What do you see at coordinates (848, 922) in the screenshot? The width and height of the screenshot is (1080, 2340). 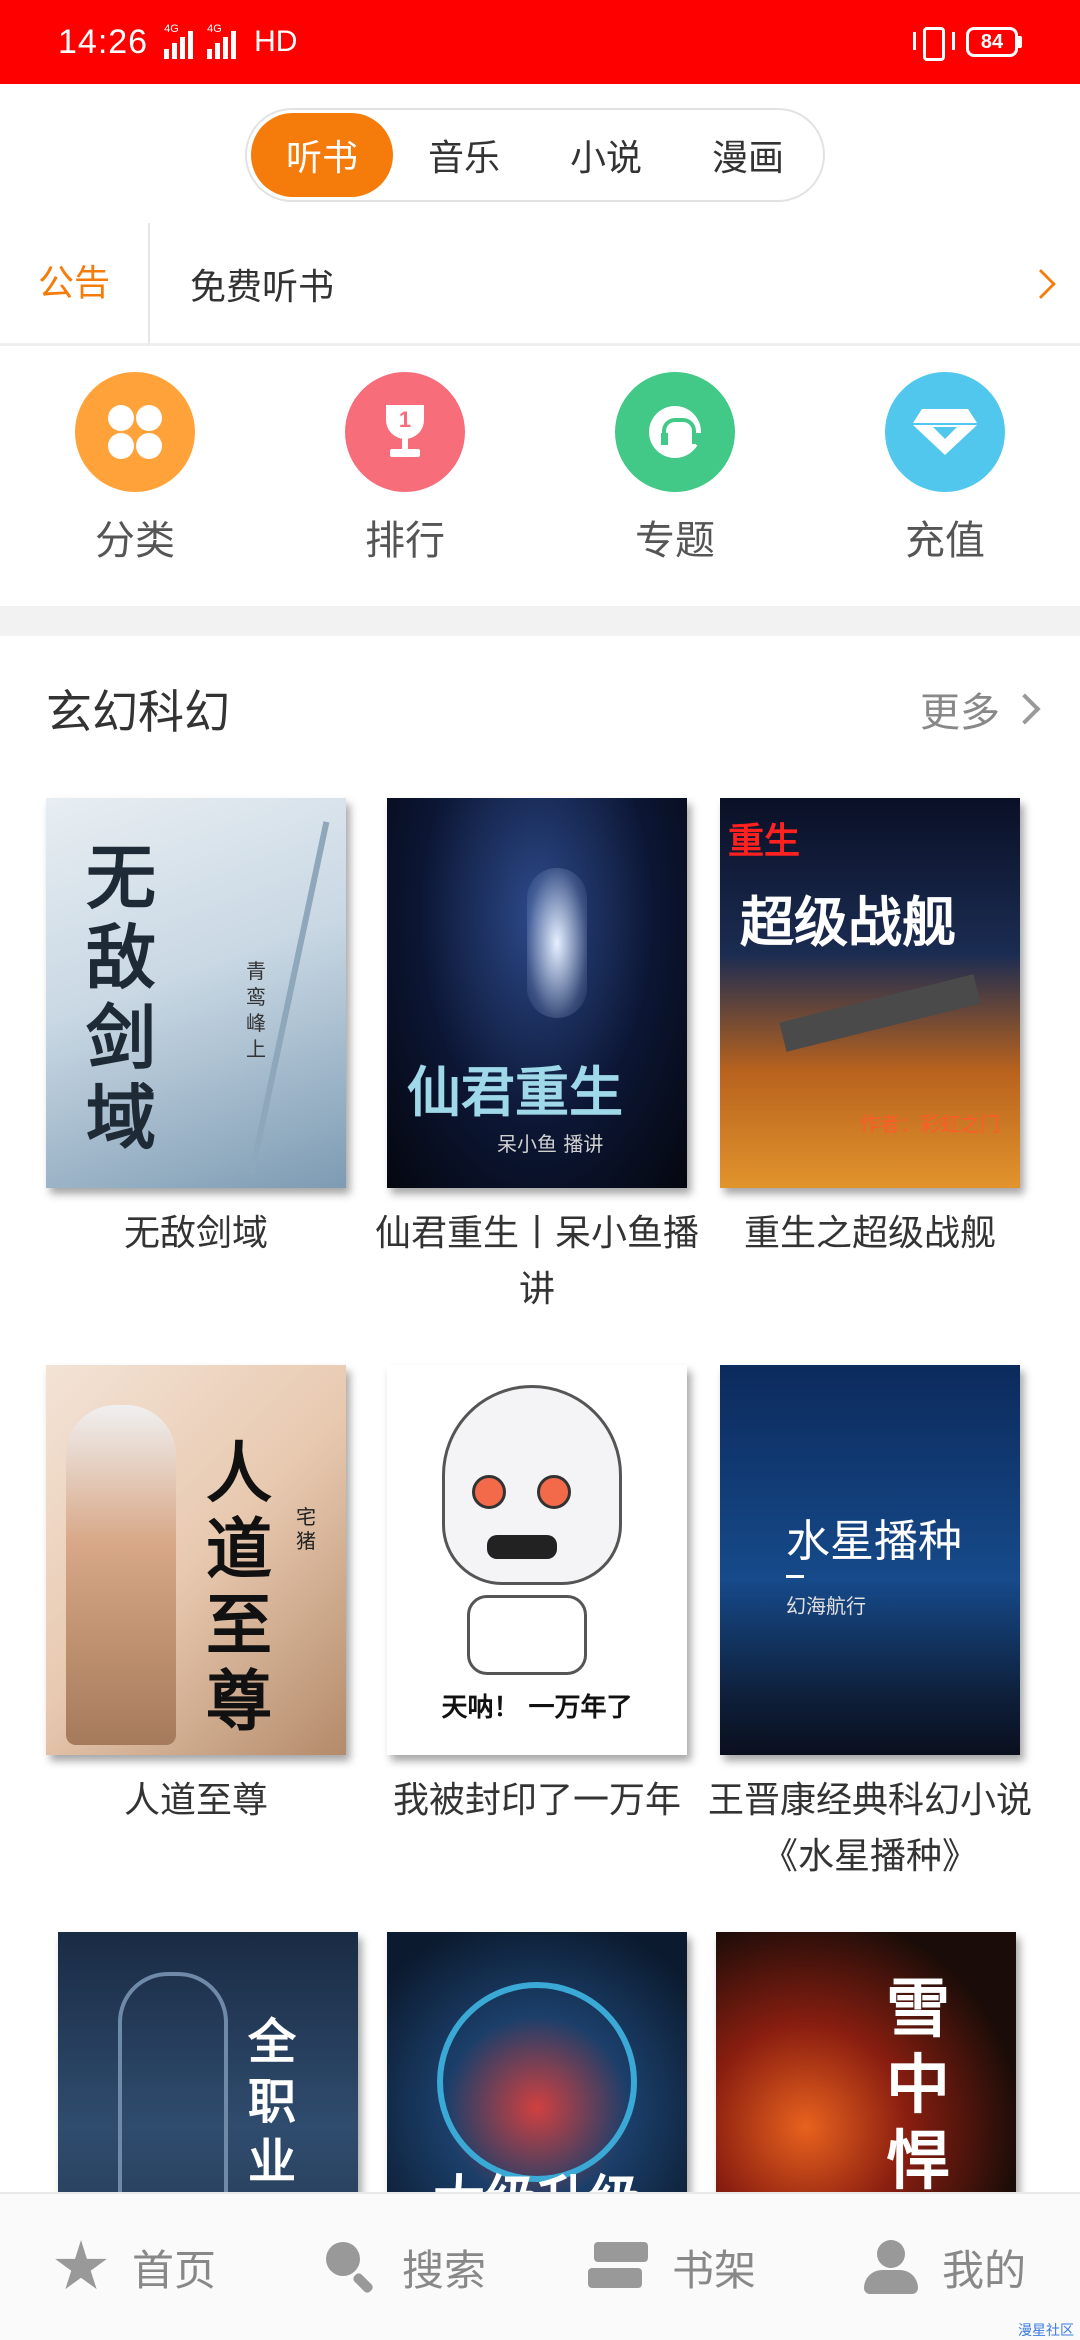 I see `cover-title: 超级战舰` at bounding box center [848, 922].